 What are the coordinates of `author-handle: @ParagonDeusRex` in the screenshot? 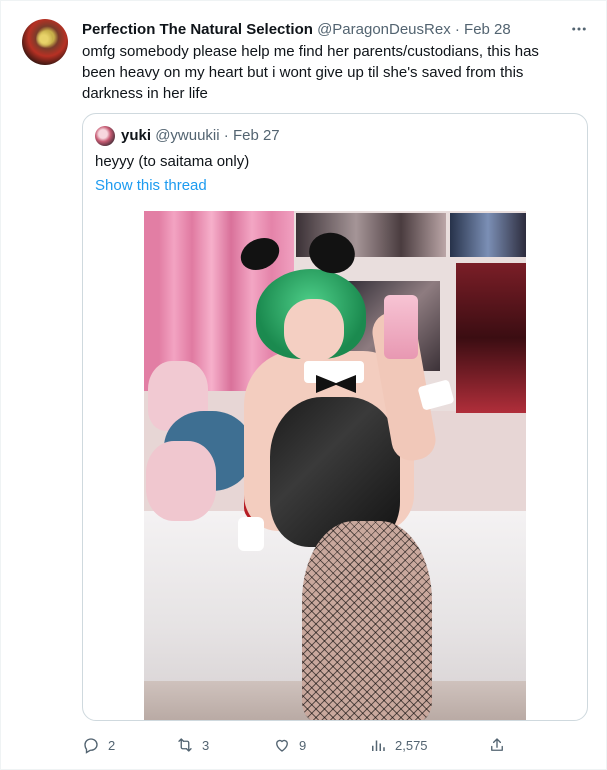 It's located at (384, 29).